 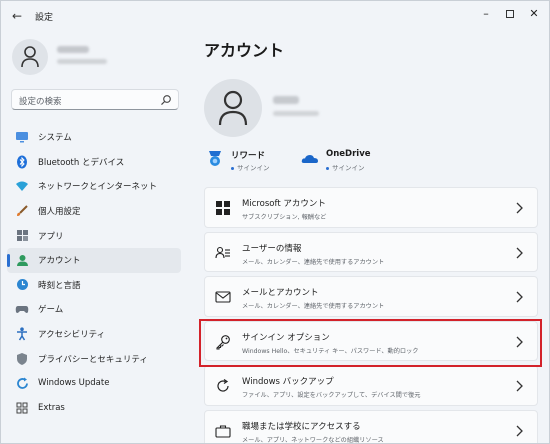 I want to click on card-title: メールとアカウント, so click(x=280, y=293).